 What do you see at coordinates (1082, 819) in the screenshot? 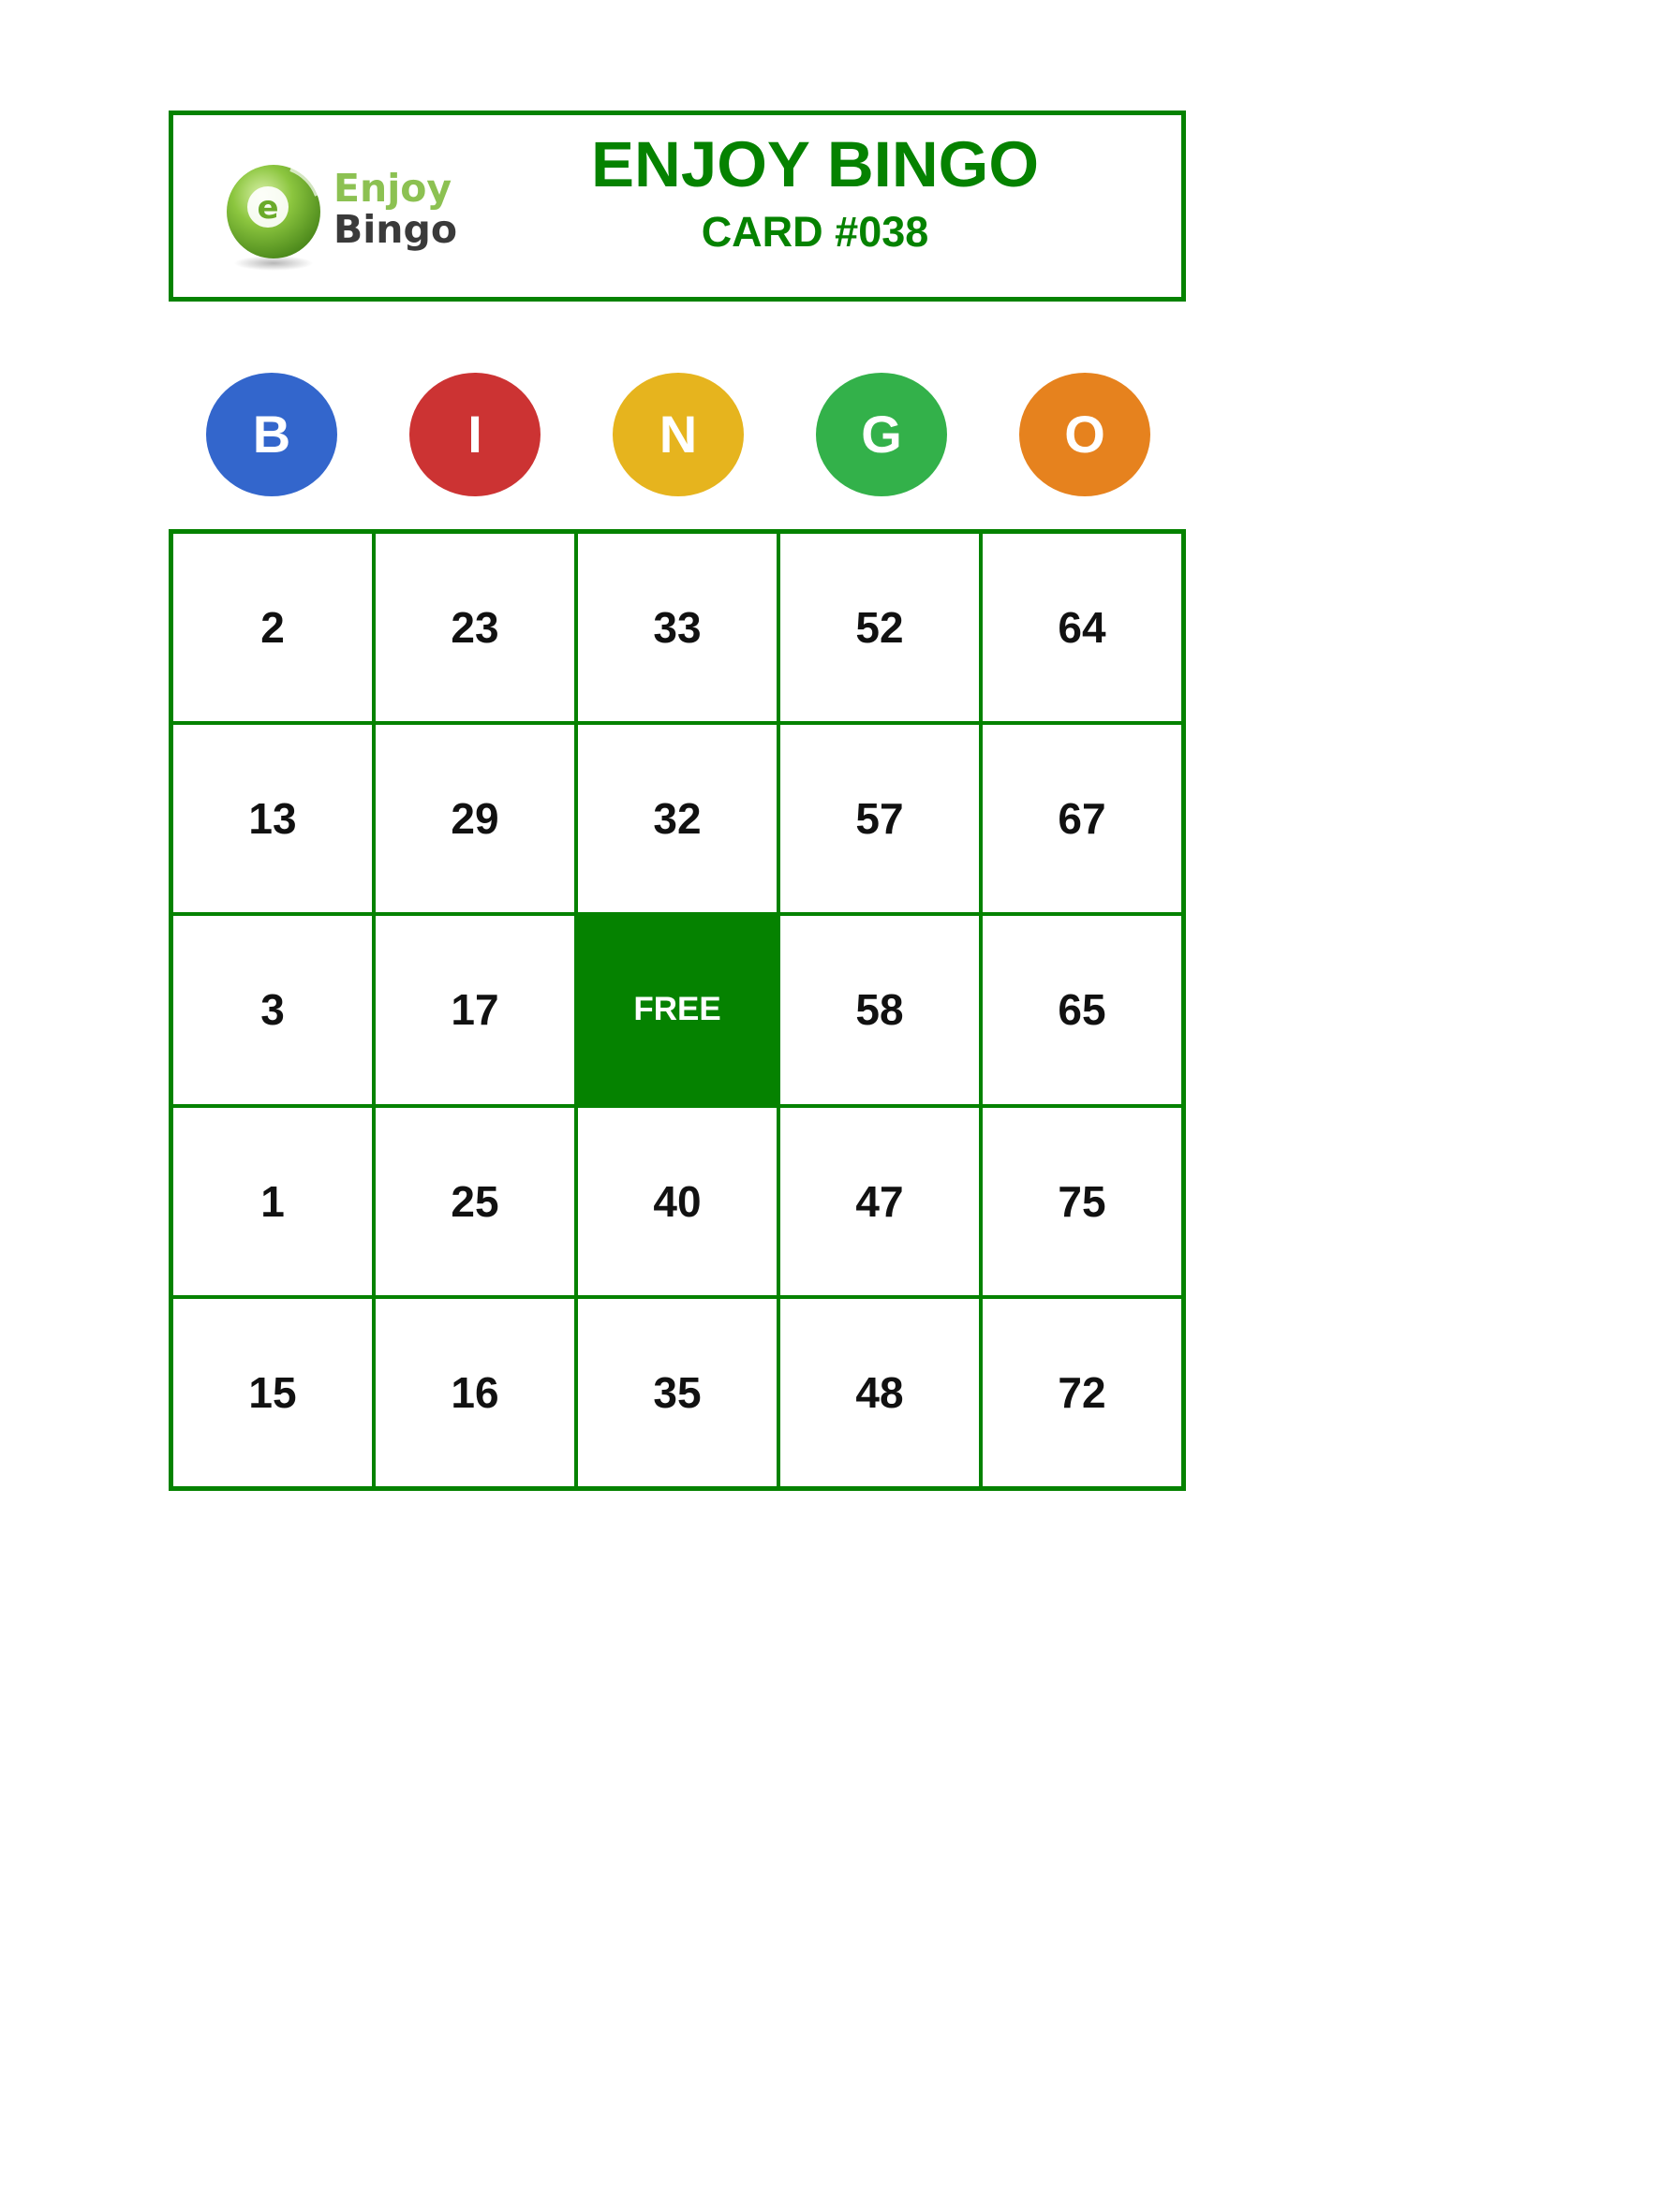
I see `bingo-cell: 67` at bounding box center [1082, 819].